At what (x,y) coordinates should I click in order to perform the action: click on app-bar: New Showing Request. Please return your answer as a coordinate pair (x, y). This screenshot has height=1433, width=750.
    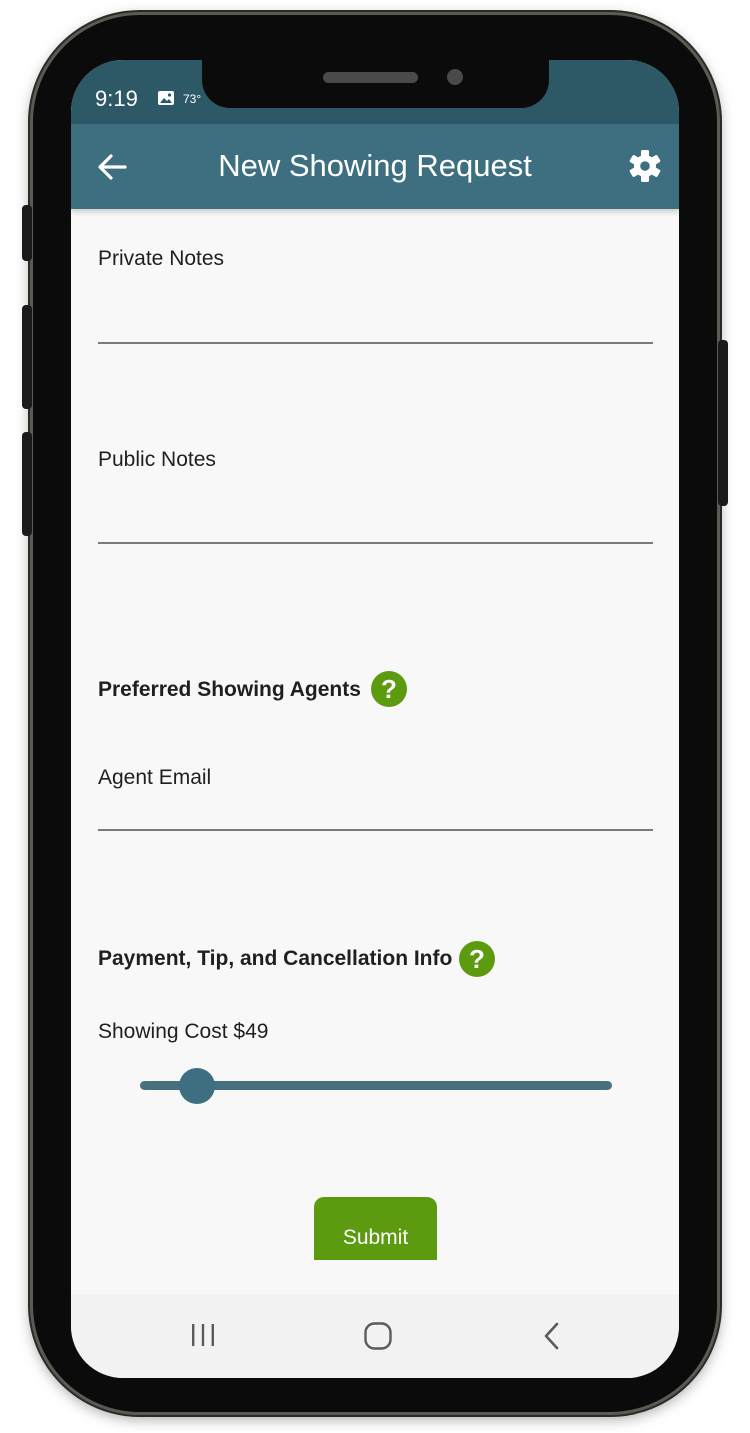
    Looking at the image, I should click on (375, 166).